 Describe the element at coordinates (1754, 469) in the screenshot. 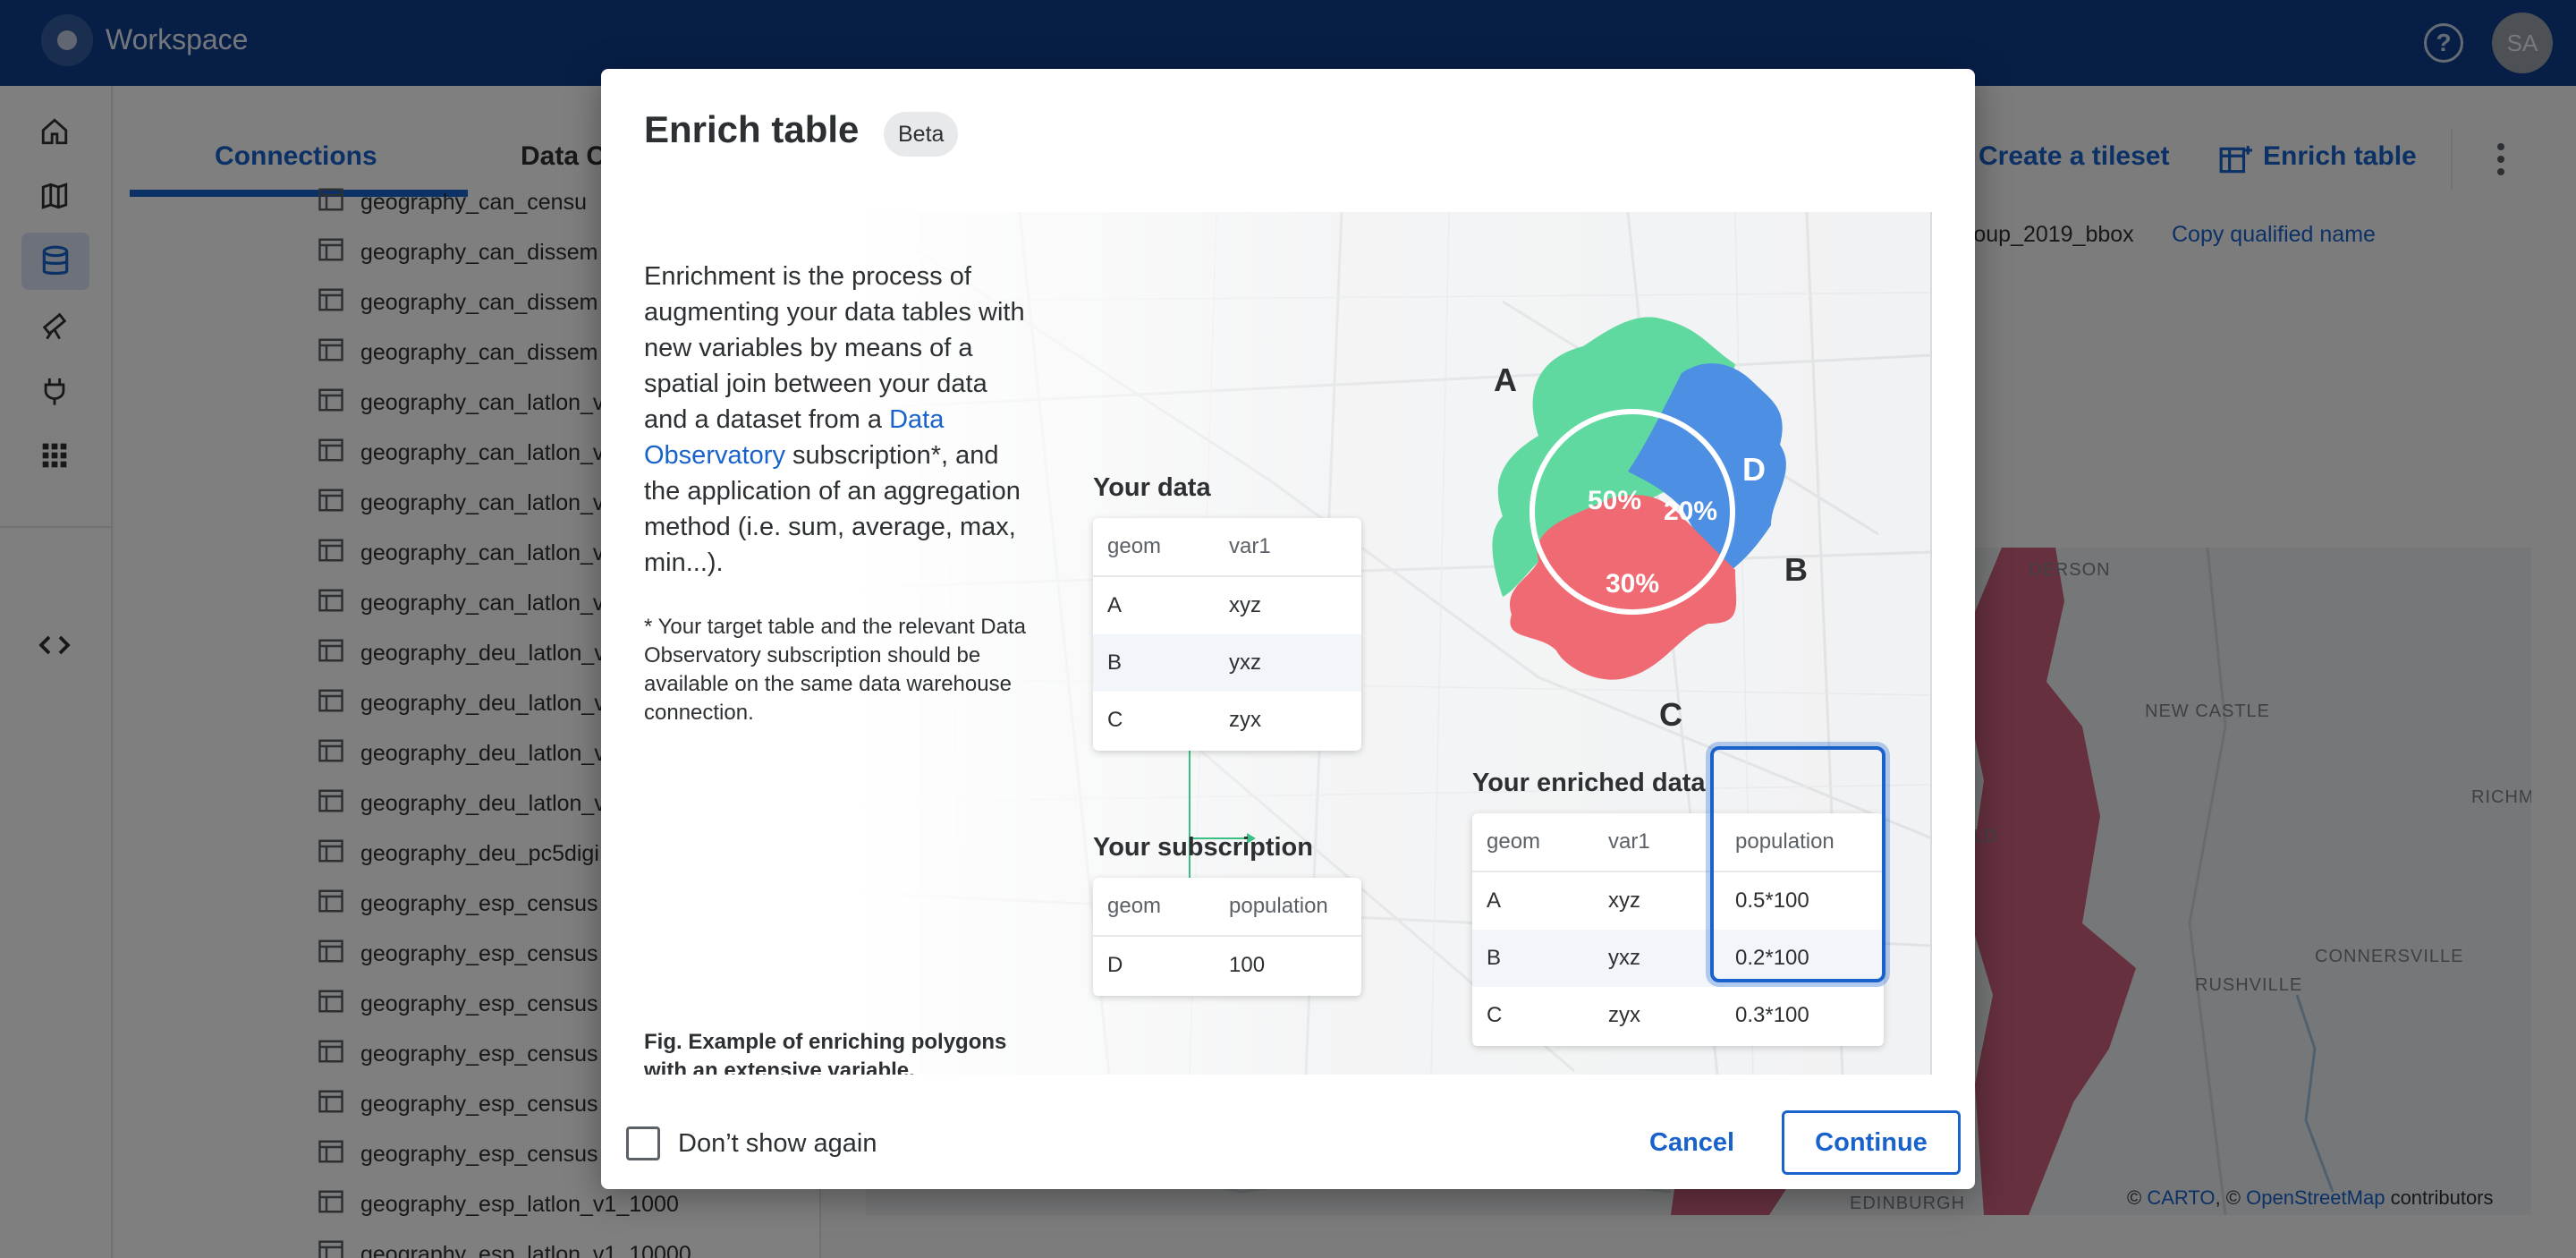

I see `polygon-label-d: D` at that location.